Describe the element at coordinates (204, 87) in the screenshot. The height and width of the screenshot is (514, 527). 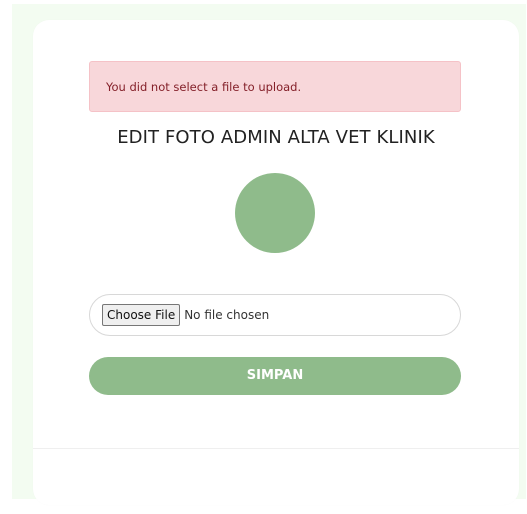
I see `error-alert-message: You did not select a file to upload.` at that location.